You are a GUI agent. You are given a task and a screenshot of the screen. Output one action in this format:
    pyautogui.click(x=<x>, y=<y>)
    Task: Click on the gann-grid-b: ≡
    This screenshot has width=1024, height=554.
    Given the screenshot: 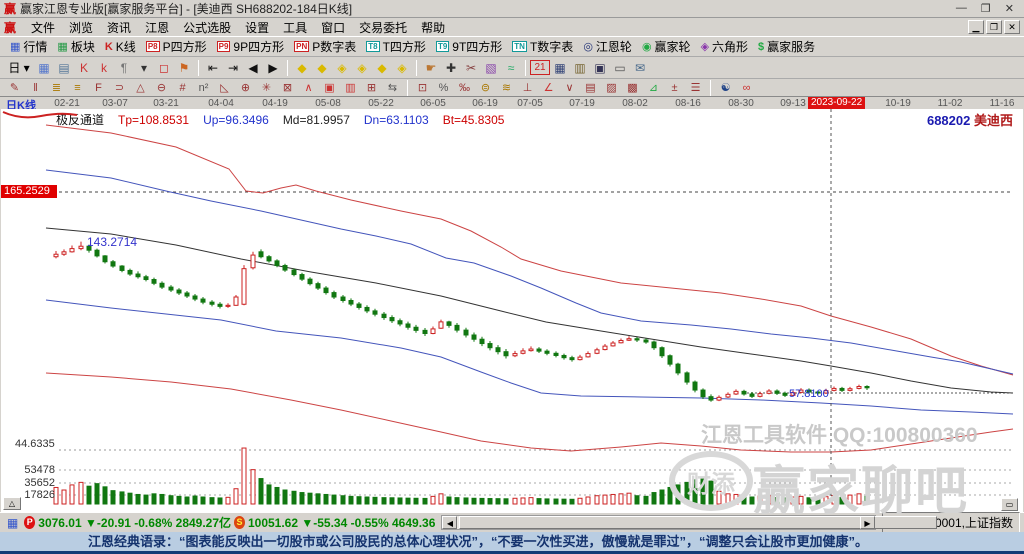 What is the action you would take?
    pyautogui.click(x=77, y=88)
    